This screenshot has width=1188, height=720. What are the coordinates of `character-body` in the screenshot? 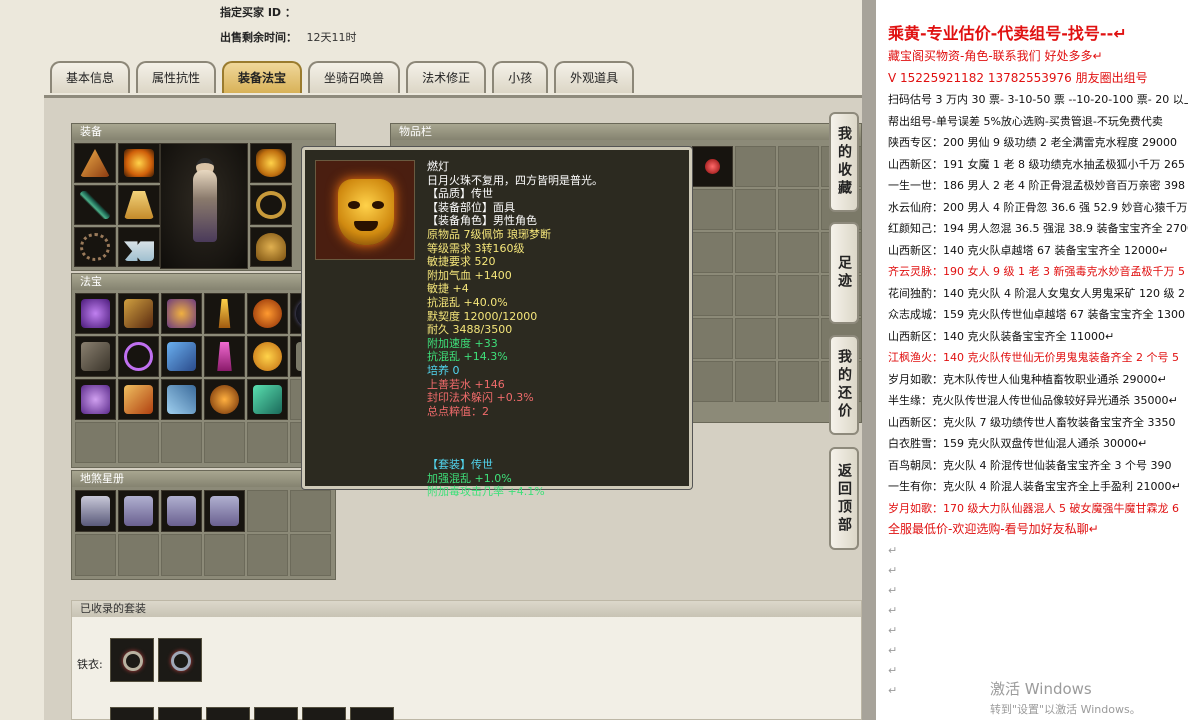 It's located at (205, 206).